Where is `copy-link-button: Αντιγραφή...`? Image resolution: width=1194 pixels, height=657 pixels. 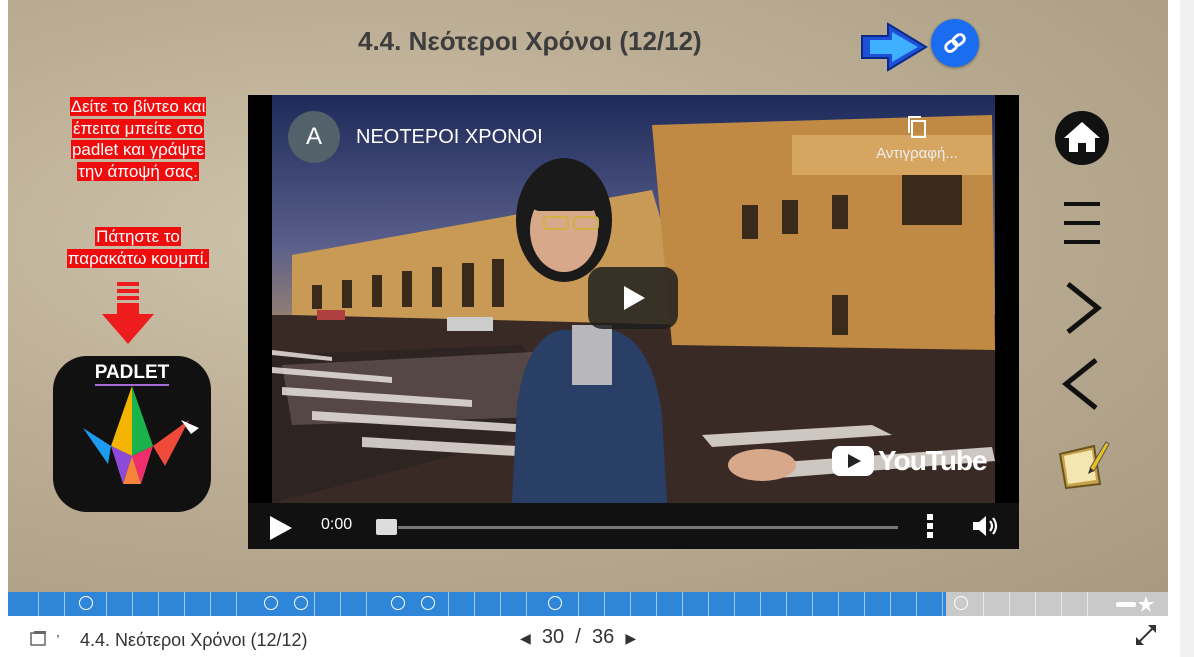 copy-link-button: Αντιγραφή... is located at coordinates (917, 138).